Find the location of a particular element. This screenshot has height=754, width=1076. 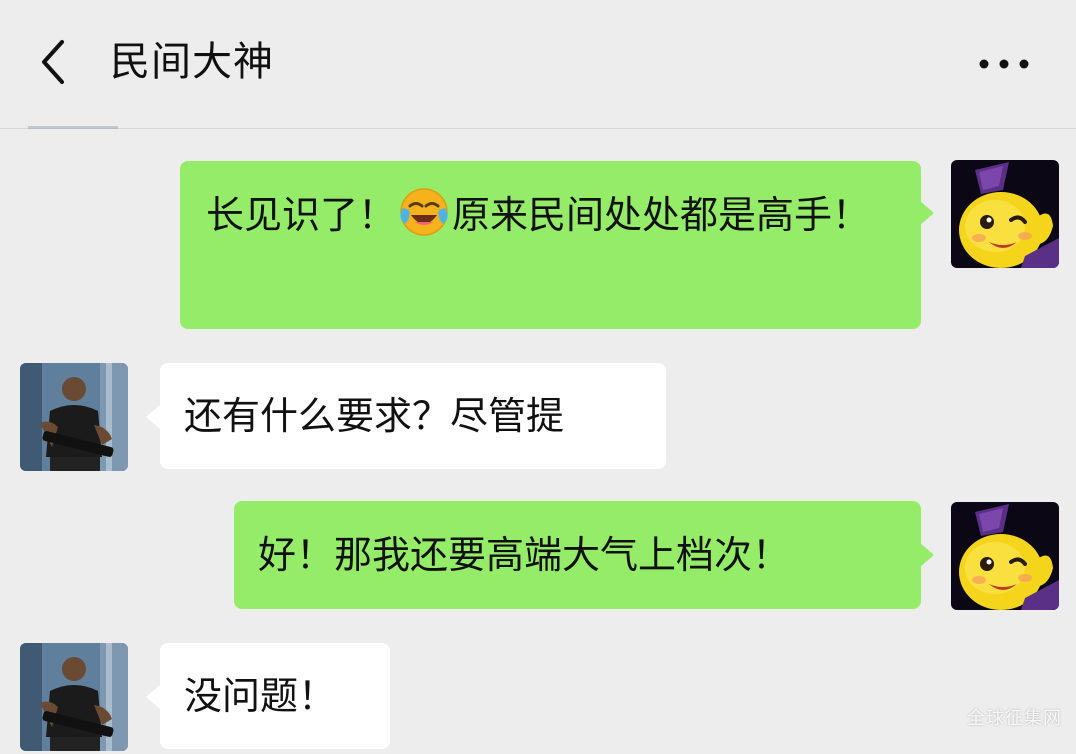

more-button is located at coordinates (1004, 64).